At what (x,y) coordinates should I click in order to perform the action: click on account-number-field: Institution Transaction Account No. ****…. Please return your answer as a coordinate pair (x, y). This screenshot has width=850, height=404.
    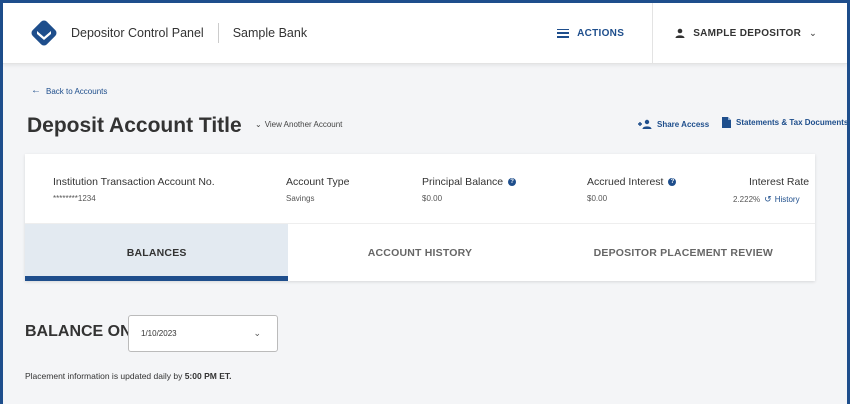
    Looking at the image, I should click on (134, 189).